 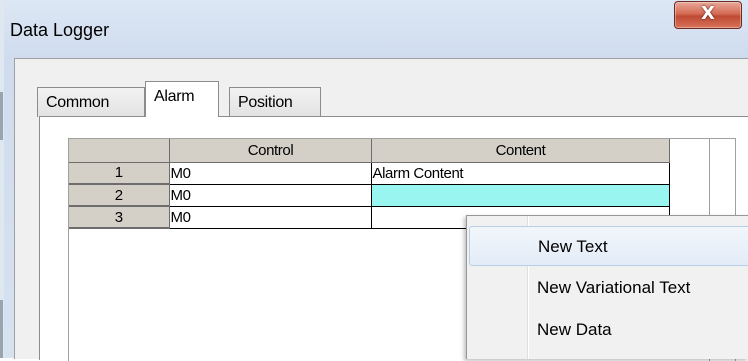 I want to click on row-number-cell: 2, so click(x=119, y=195).